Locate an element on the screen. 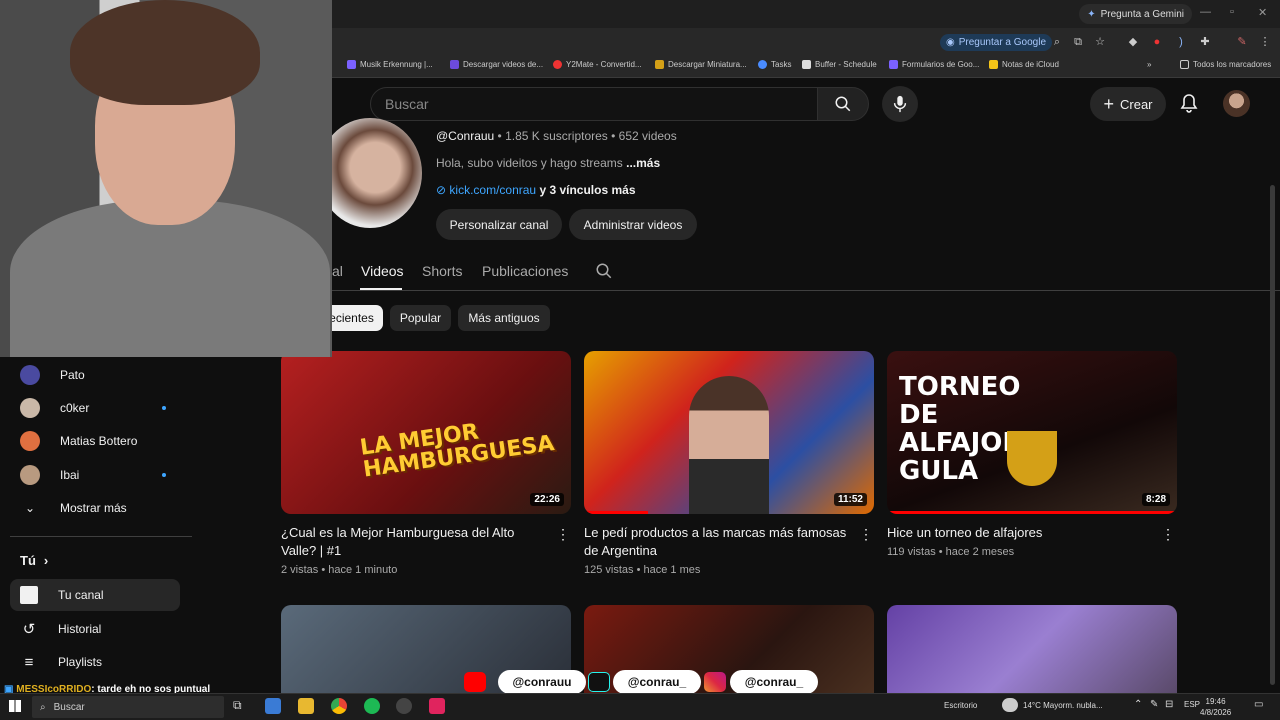 This screenshot has height=720, width=1280. tab-shorts: Shorts is located at coordinates (442, 271).